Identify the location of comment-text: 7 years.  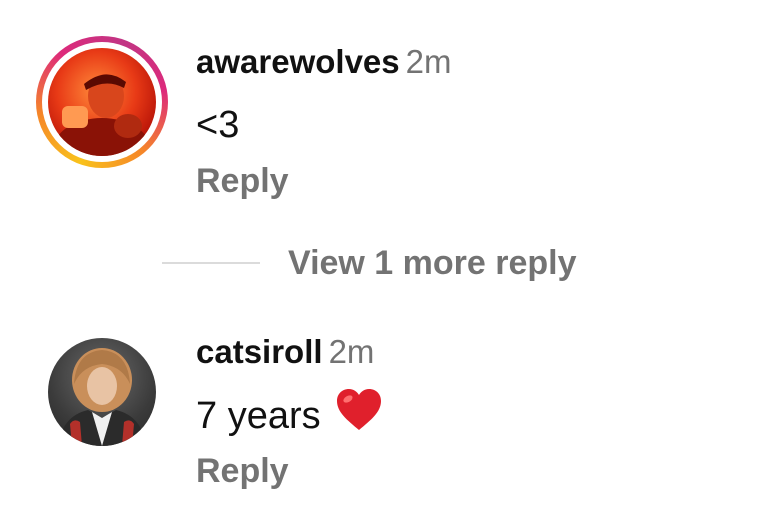
(289, 415).